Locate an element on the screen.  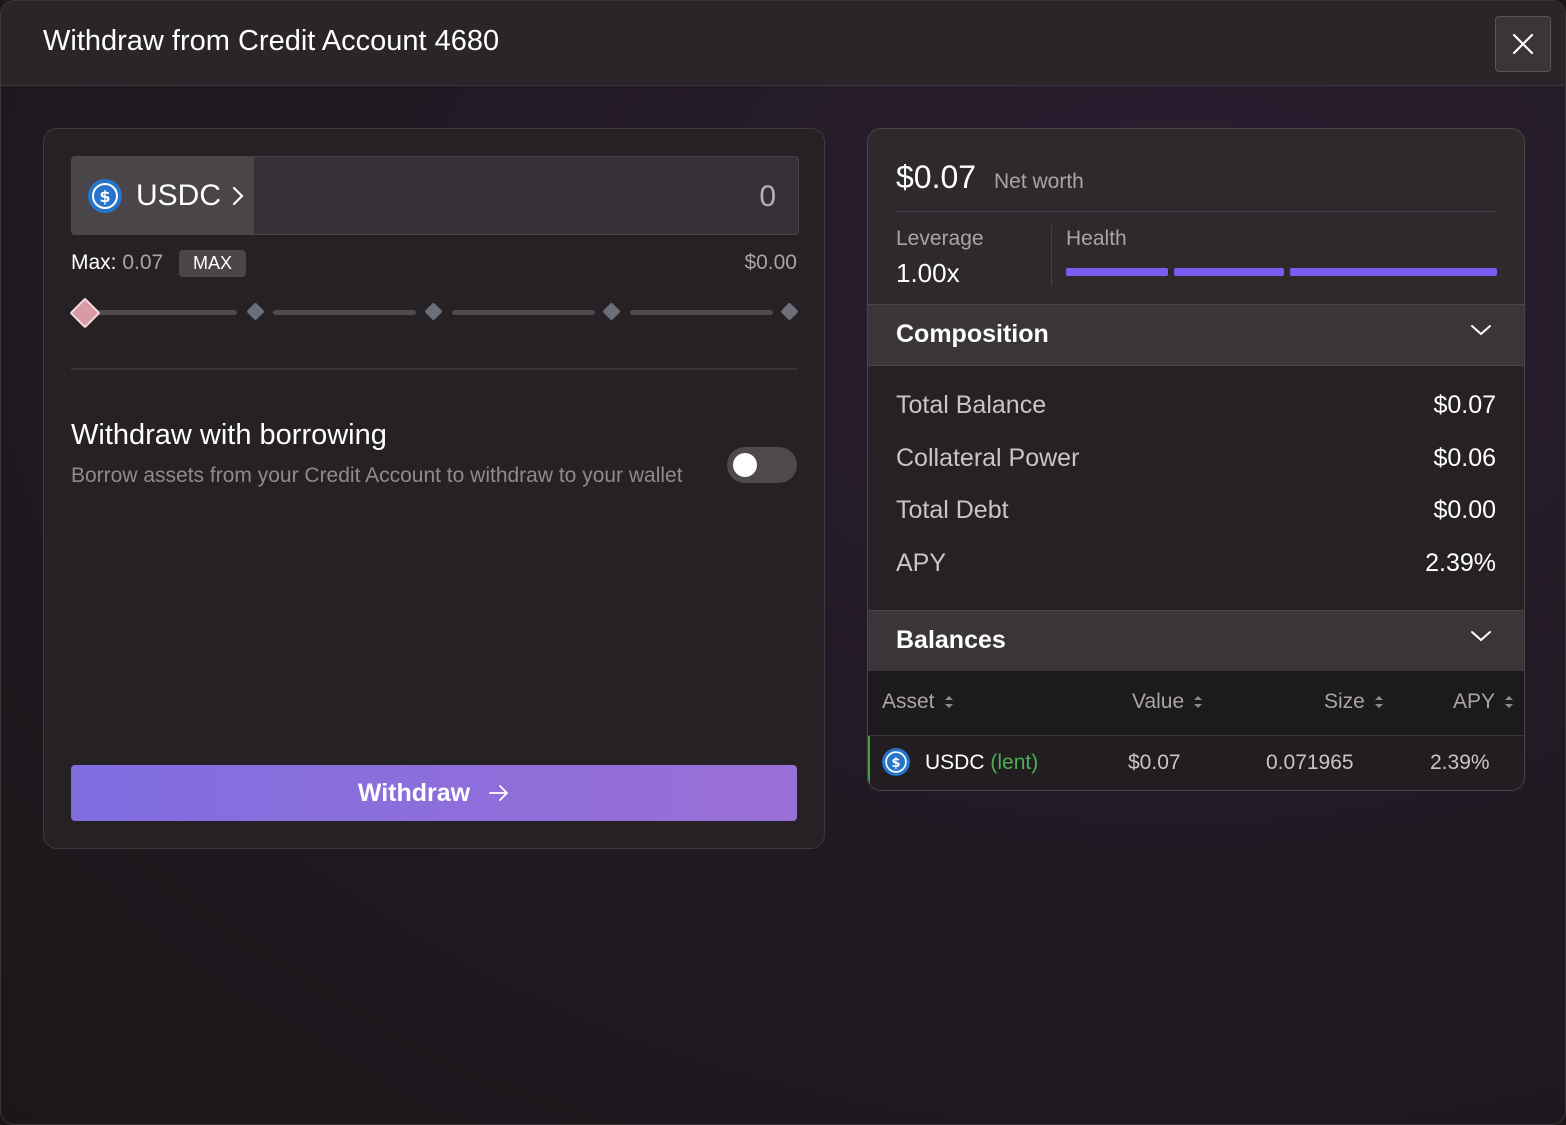
asset-cell: USDC (lent) is located at coordinates (981, 763).